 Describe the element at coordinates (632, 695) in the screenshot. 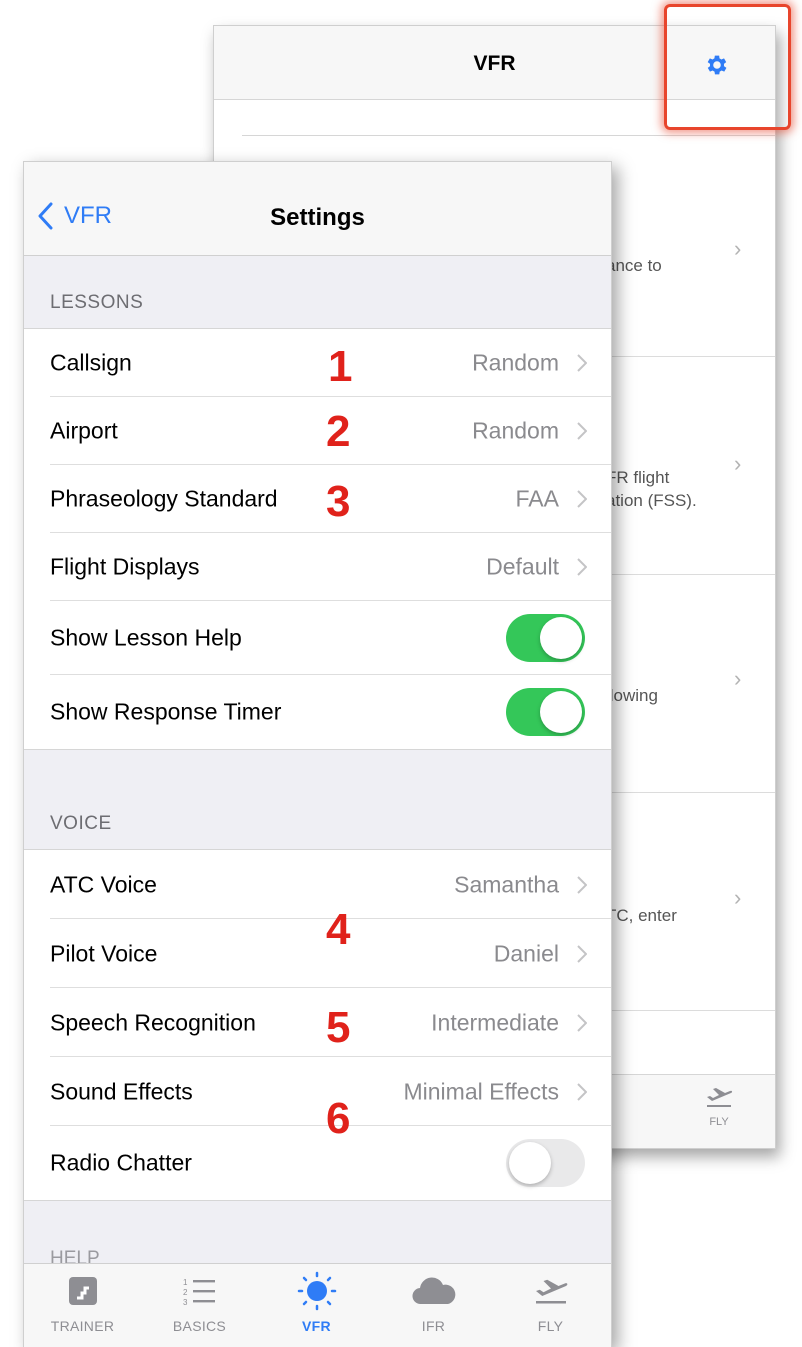

I see `background-row-text: llowing` at that location.